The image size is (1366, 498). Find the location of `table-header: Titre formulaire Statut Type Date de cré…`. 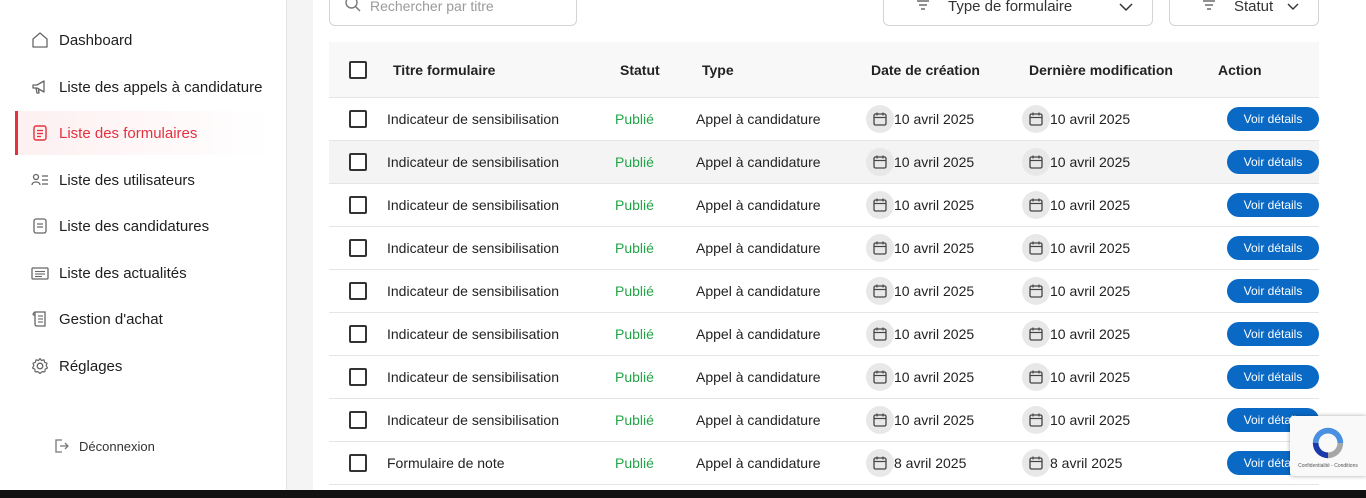

table-header: Titre formulaire Statut Type Date de cré… is located at coordinates (824, 70).